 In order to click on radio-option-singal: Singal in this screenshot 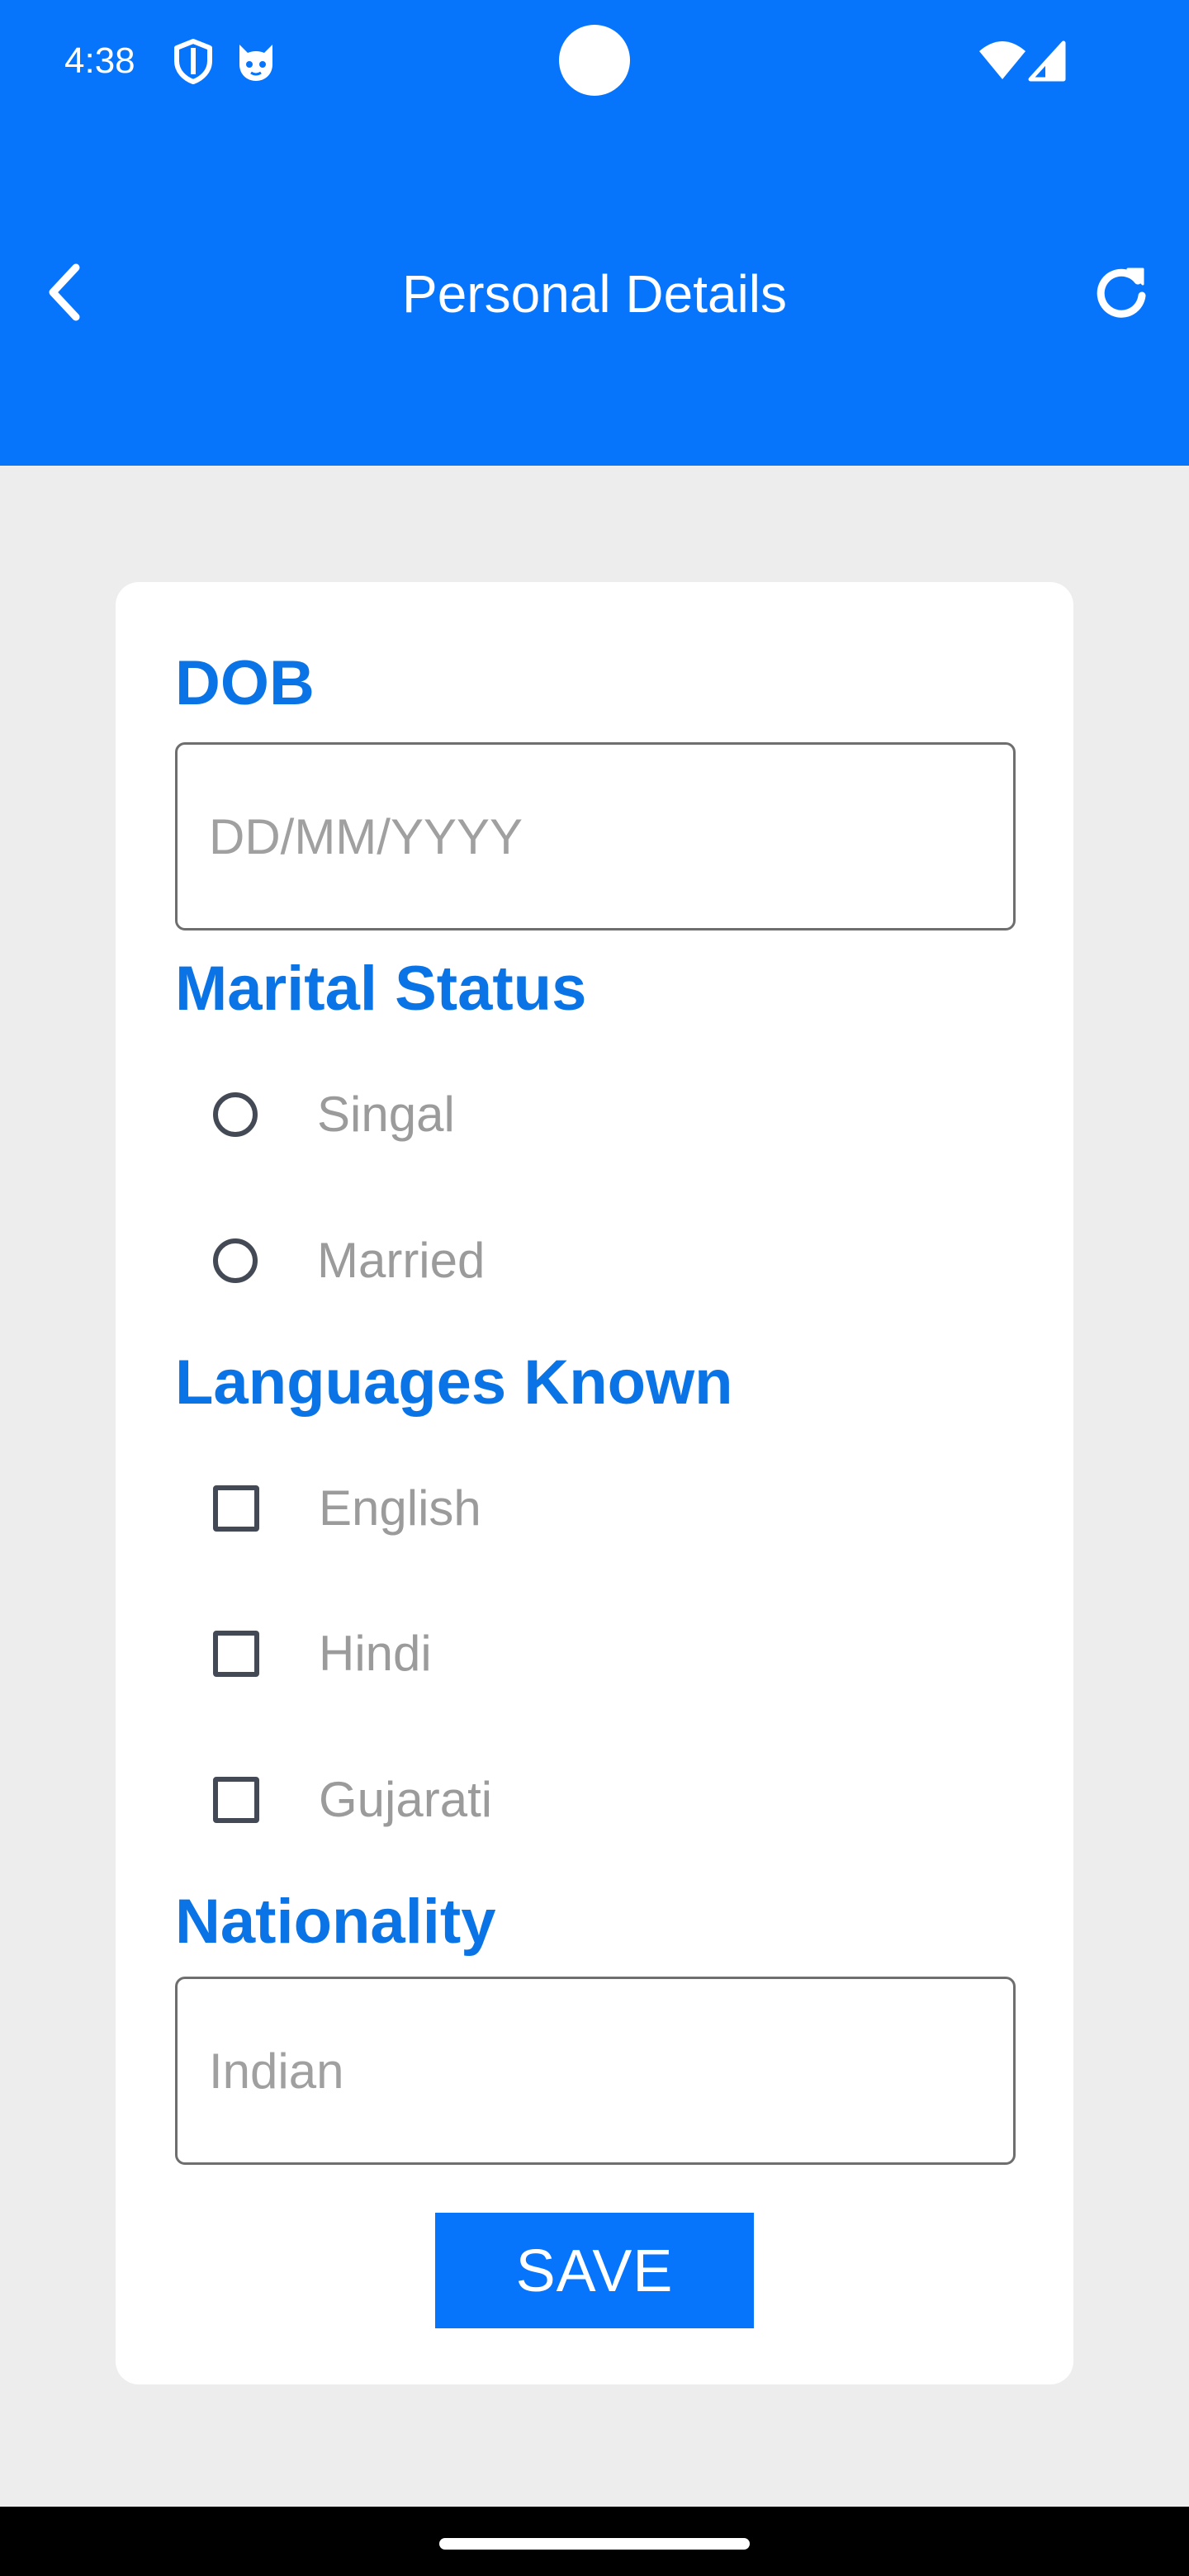, I will do `click(584, 1114)`.